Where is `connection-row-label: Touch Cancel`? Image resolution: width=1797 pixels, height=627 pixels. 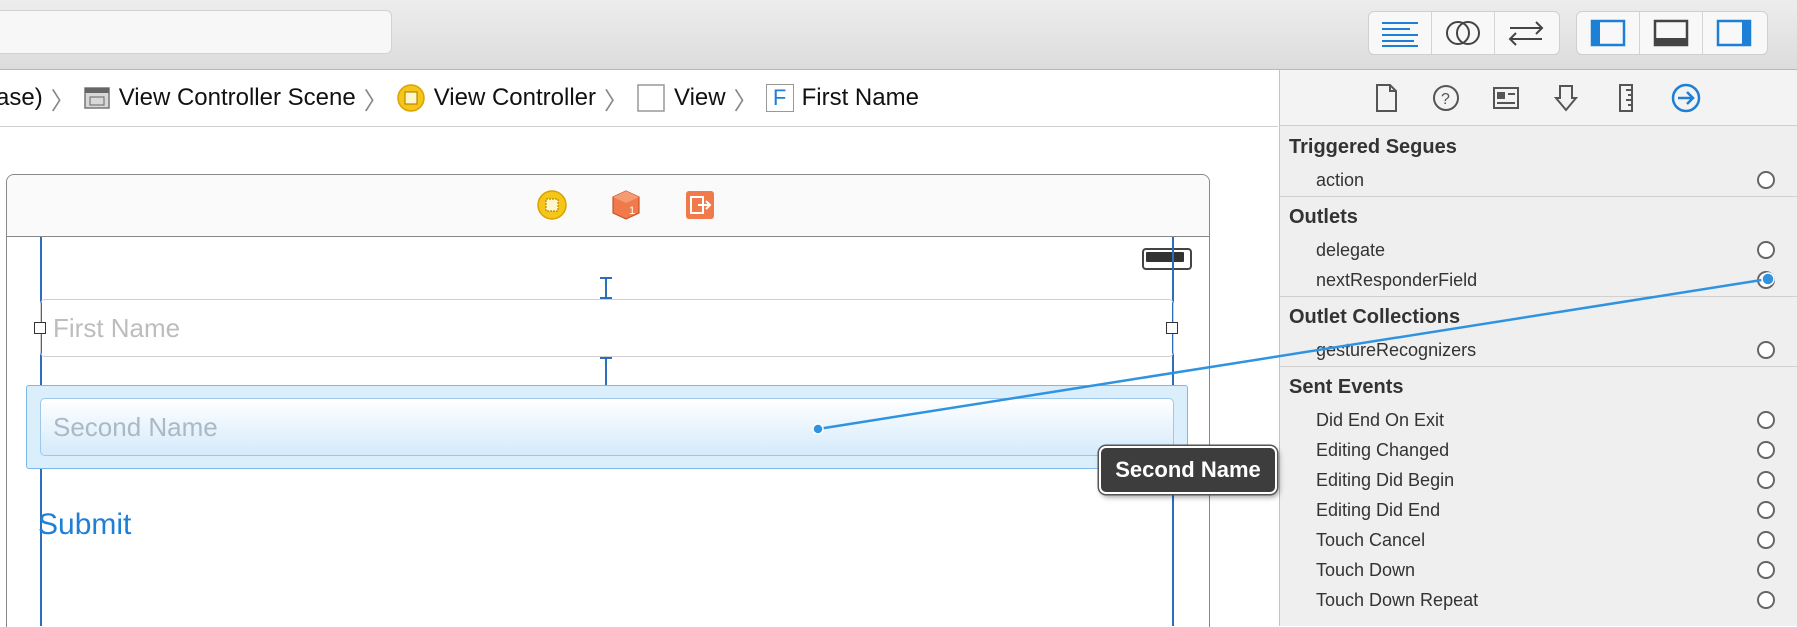 connection-row-label: Touch Cancel is located at coordinates (1371, 540).